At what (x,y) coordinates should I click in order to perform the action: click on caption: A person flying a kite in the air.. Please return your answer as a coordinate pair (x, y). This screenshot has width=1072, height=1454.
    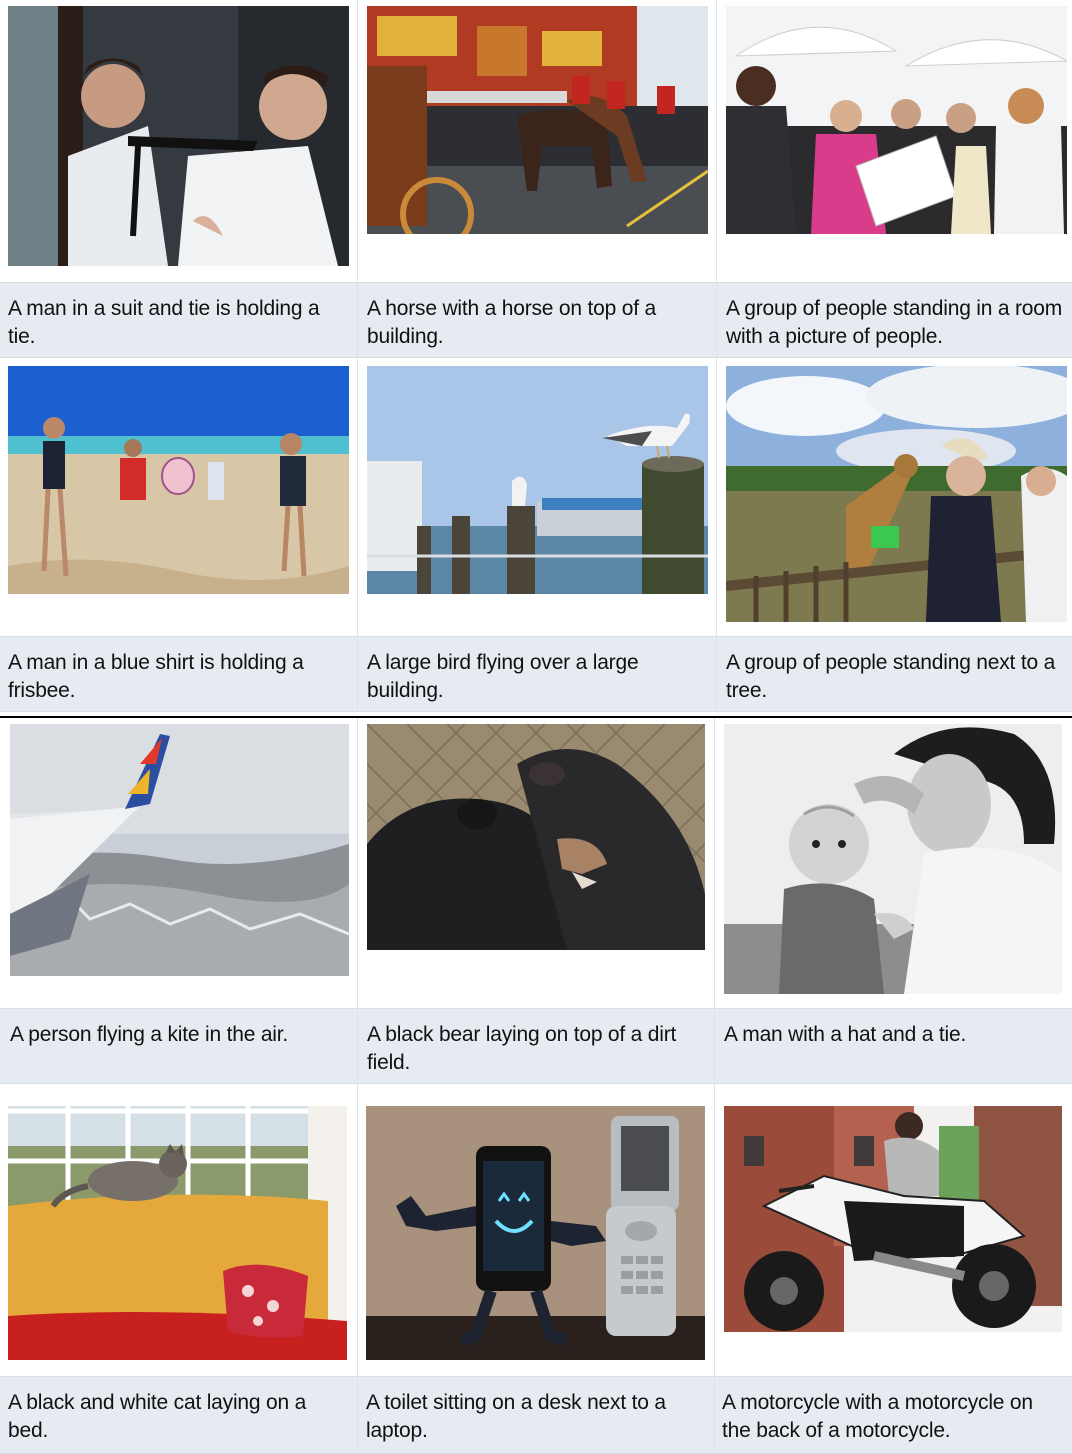
    Looking at the image, I should click on (149, 1034).